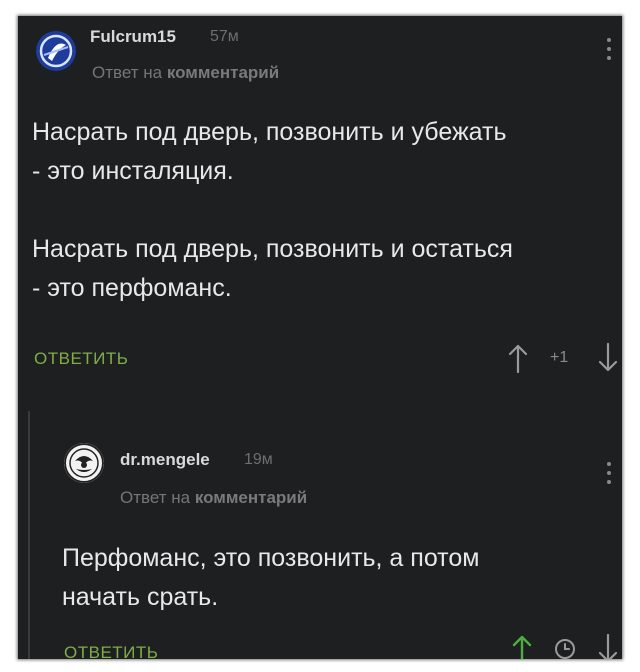 The width and height of the screenshot is (640, 672). What do you see at coordinates (56, 51) in the screenshot?
I see `fulcrum-logo-icon` at bounding box center [56, 51].